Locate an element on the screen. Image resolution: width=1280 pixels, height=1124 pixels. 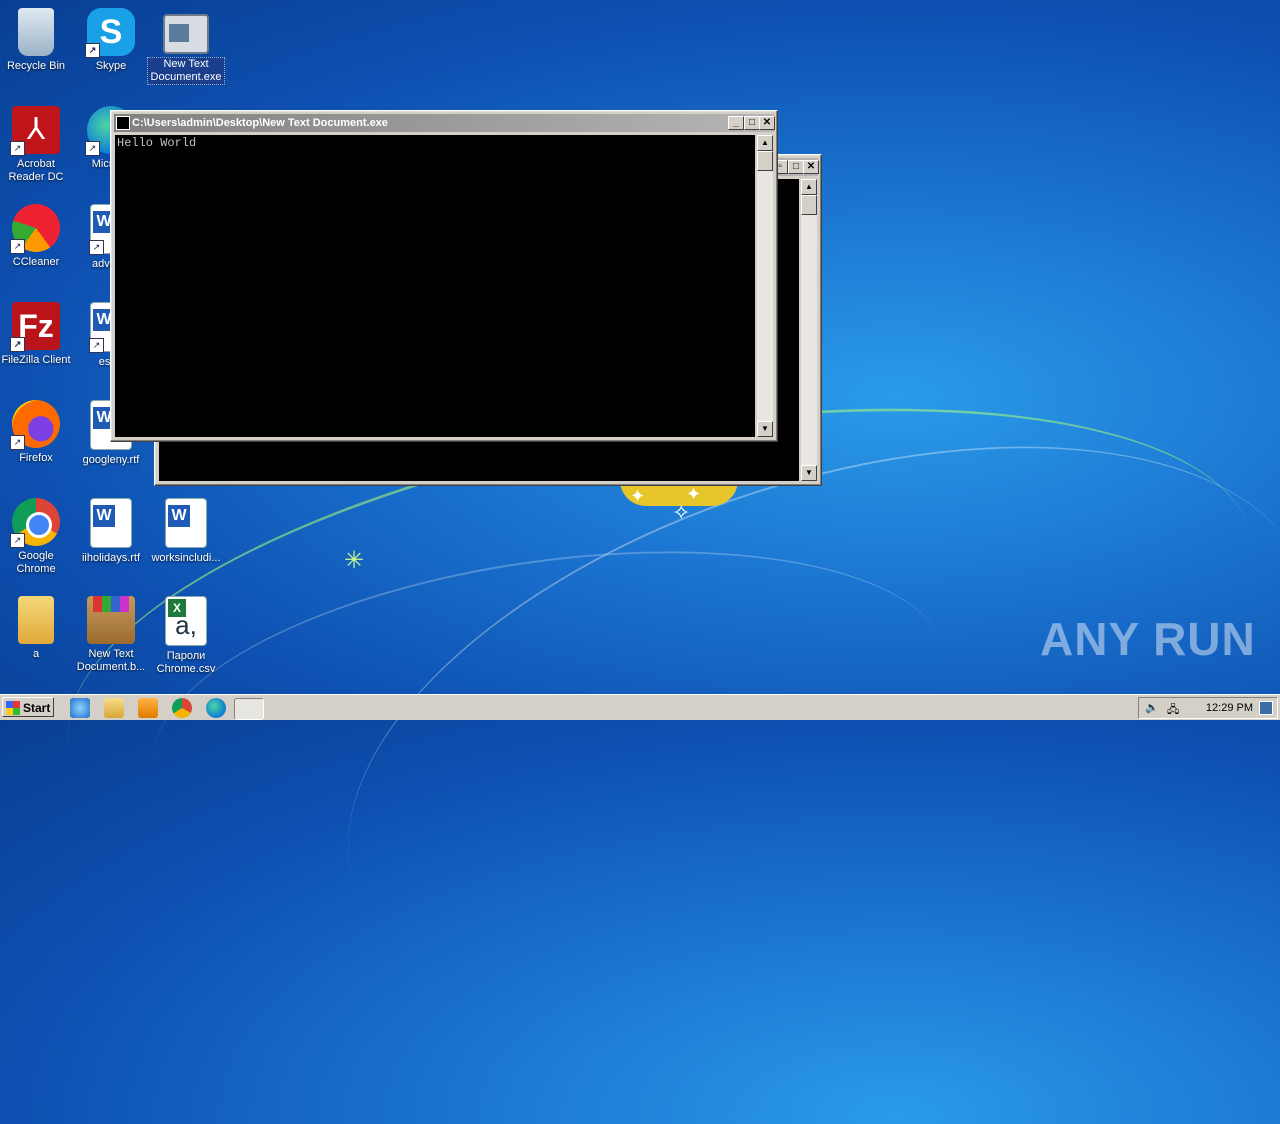
file-explorer-icon is located at coordinates (114, 708).